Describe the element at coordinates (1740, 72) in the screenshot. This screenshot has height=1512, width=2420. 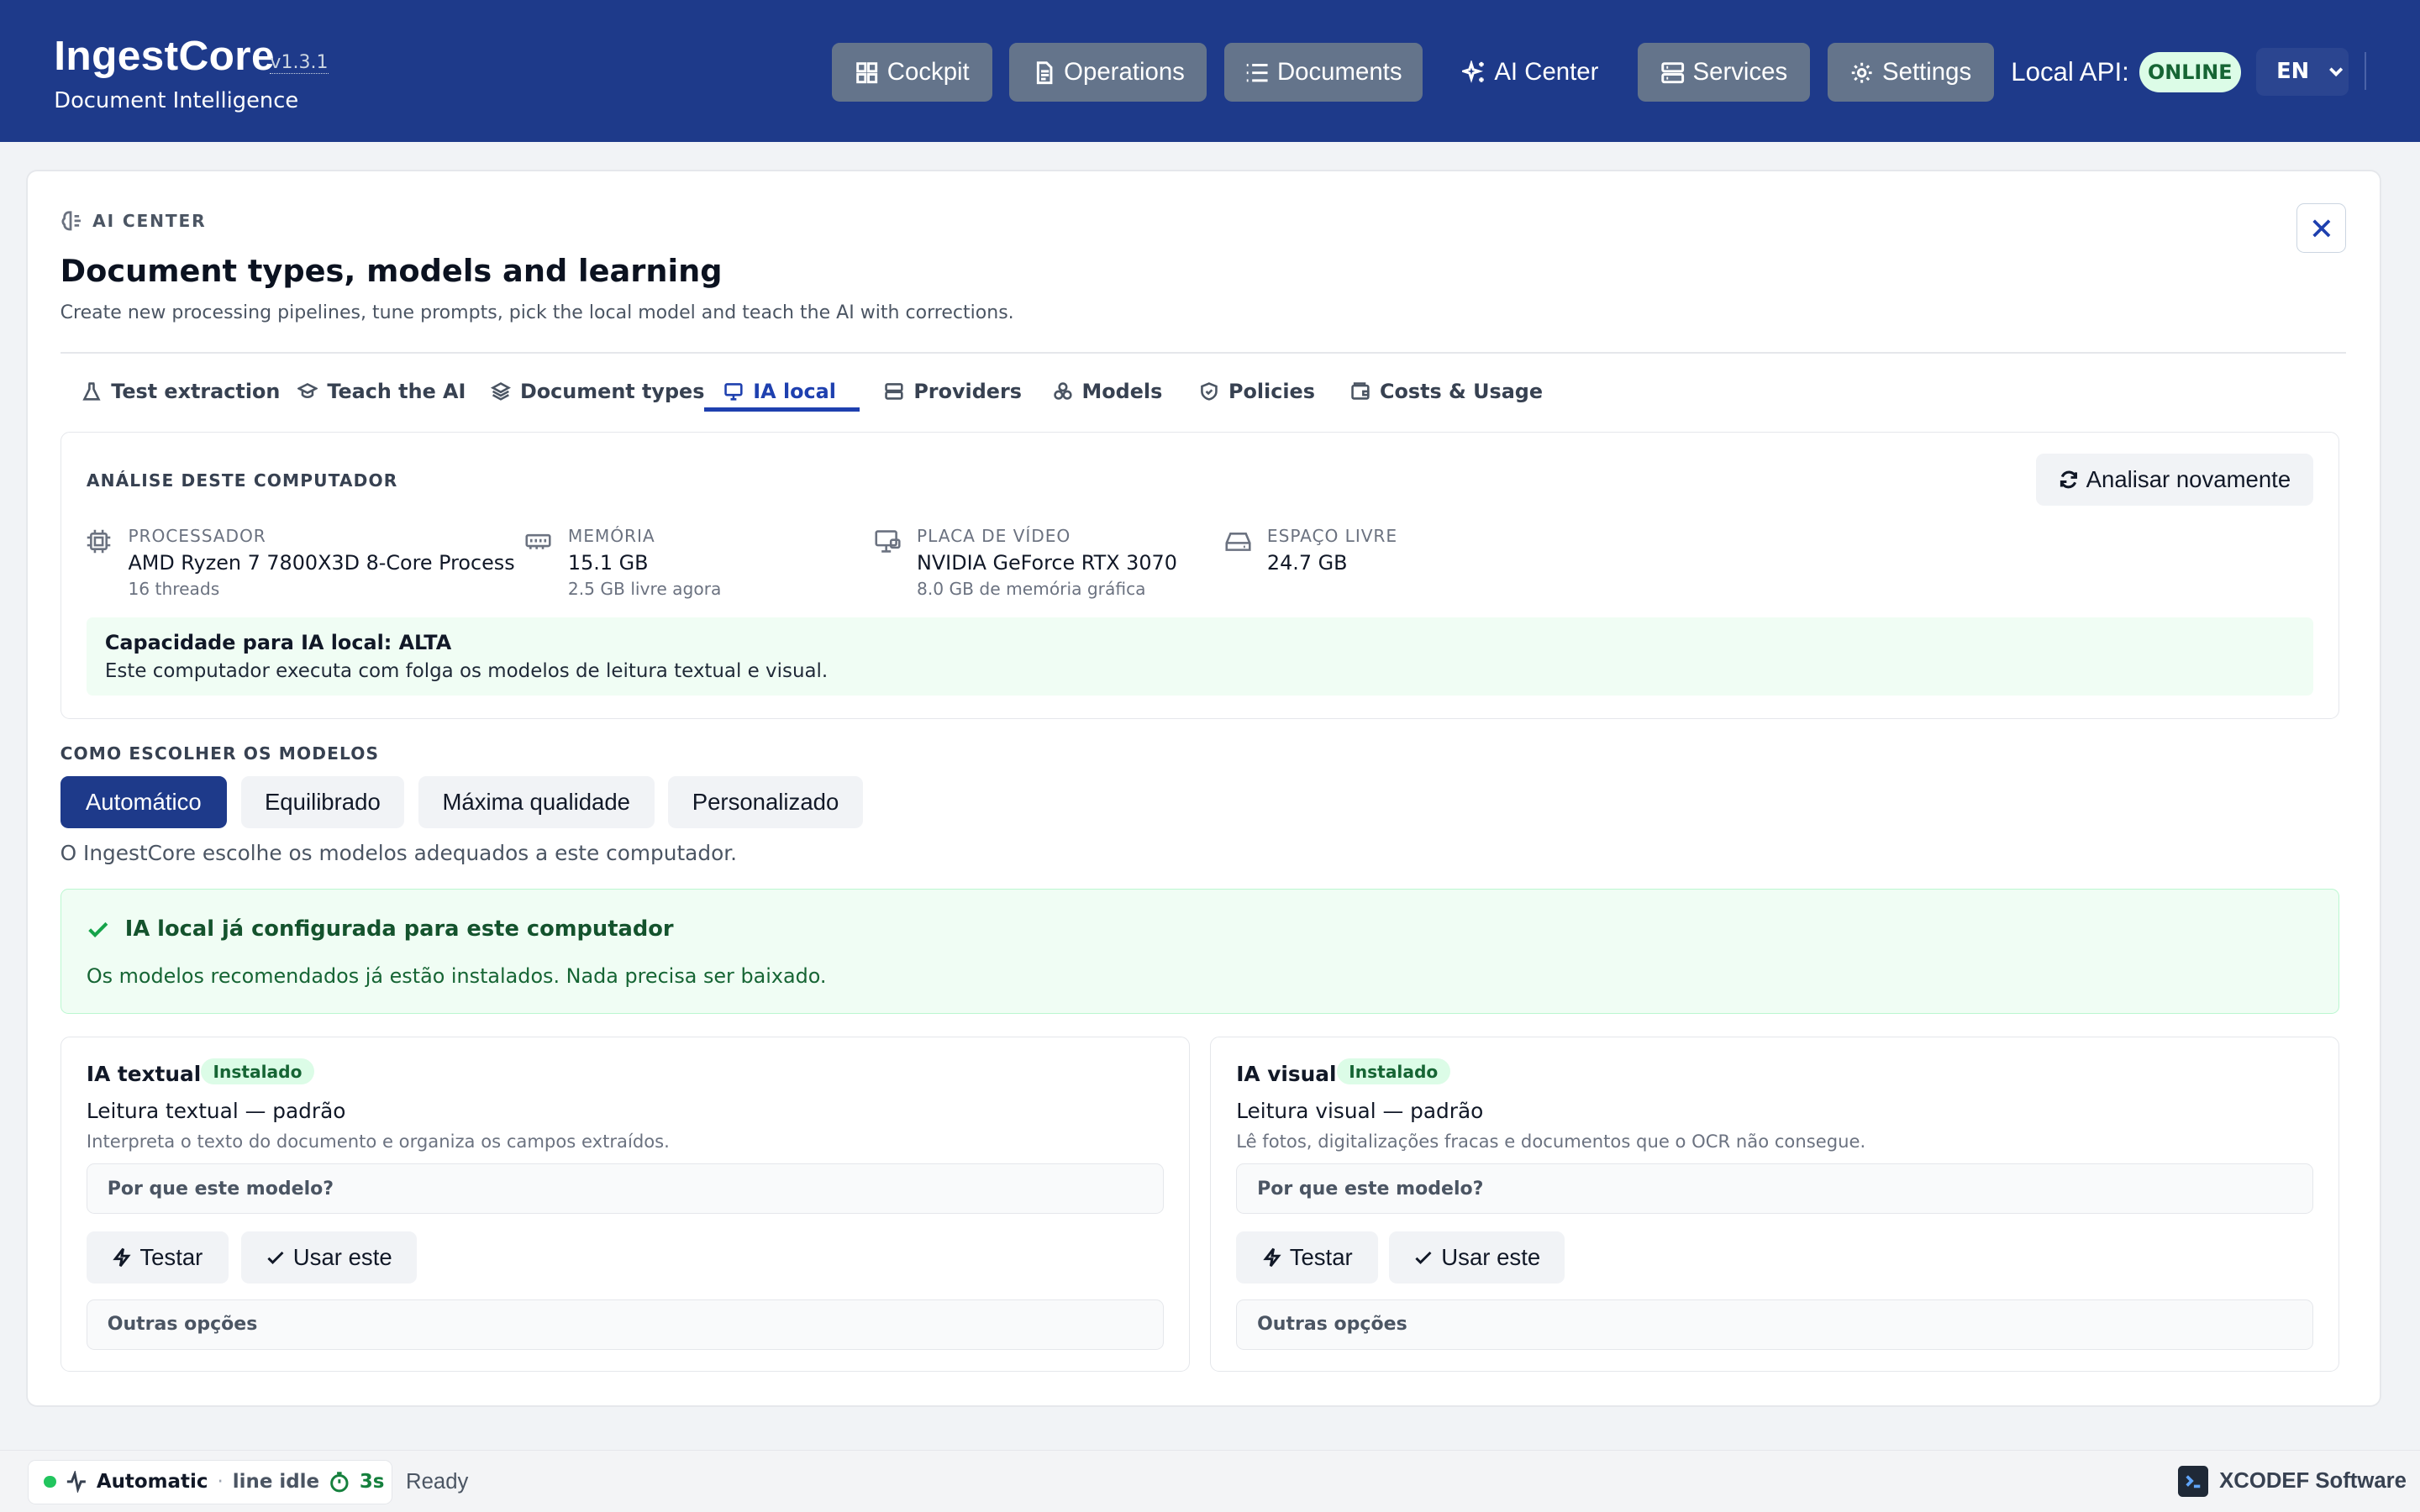
I see `nav-label: Services` at that location.